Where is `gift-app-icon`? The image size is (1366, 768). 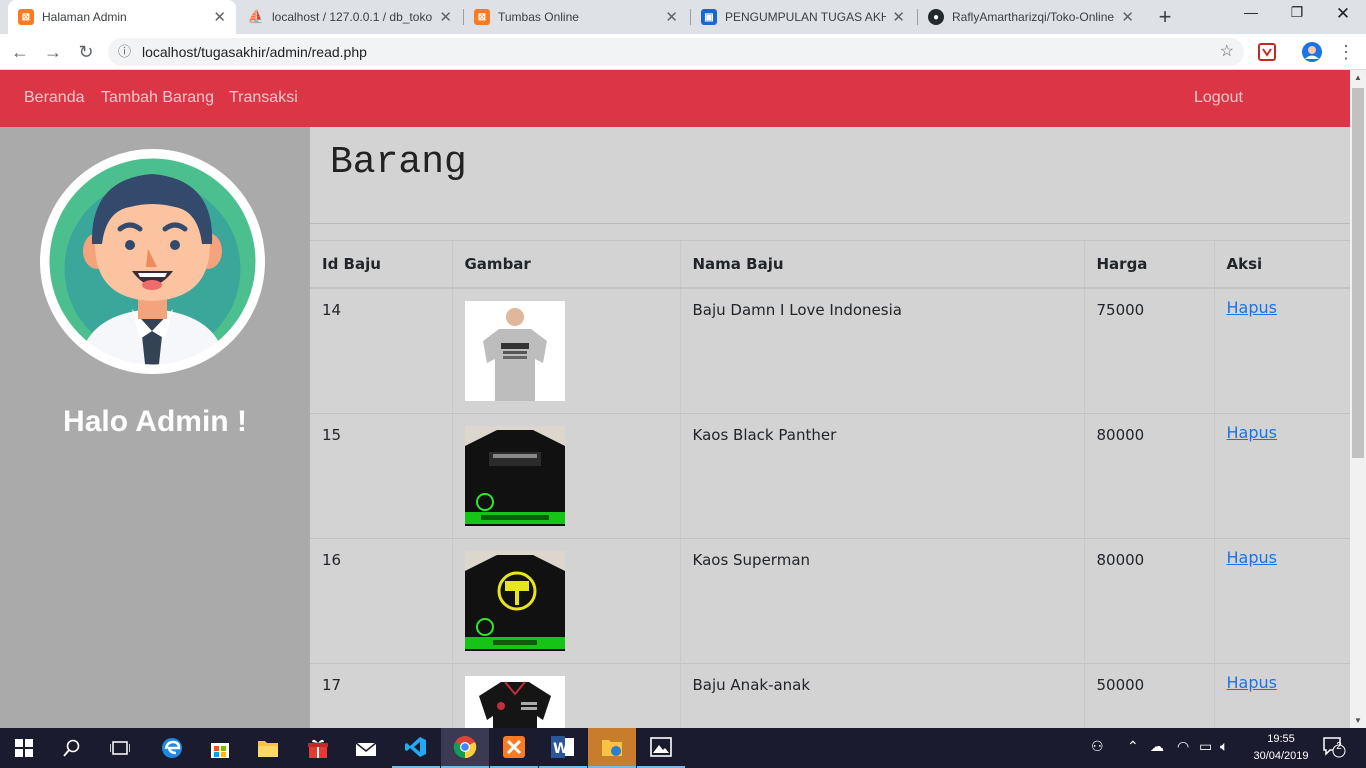
gift-app-icon is located at coordinates (318, 748).